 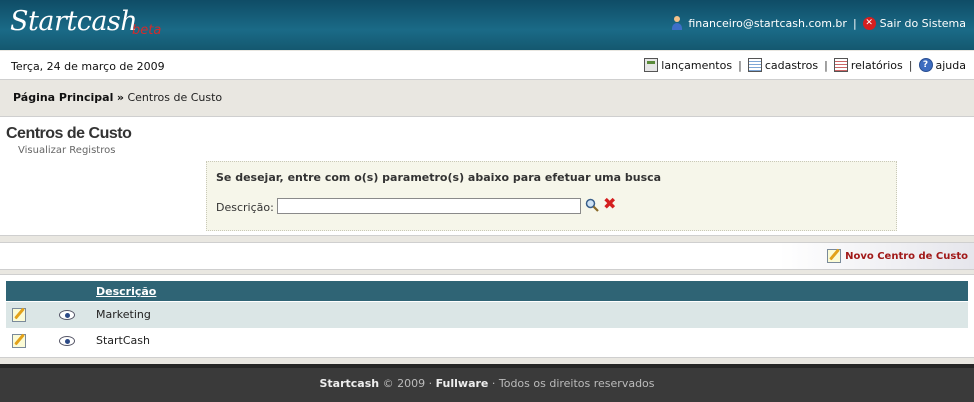 I want to click on nav-label: relatórios, so click(x=877, y=65).